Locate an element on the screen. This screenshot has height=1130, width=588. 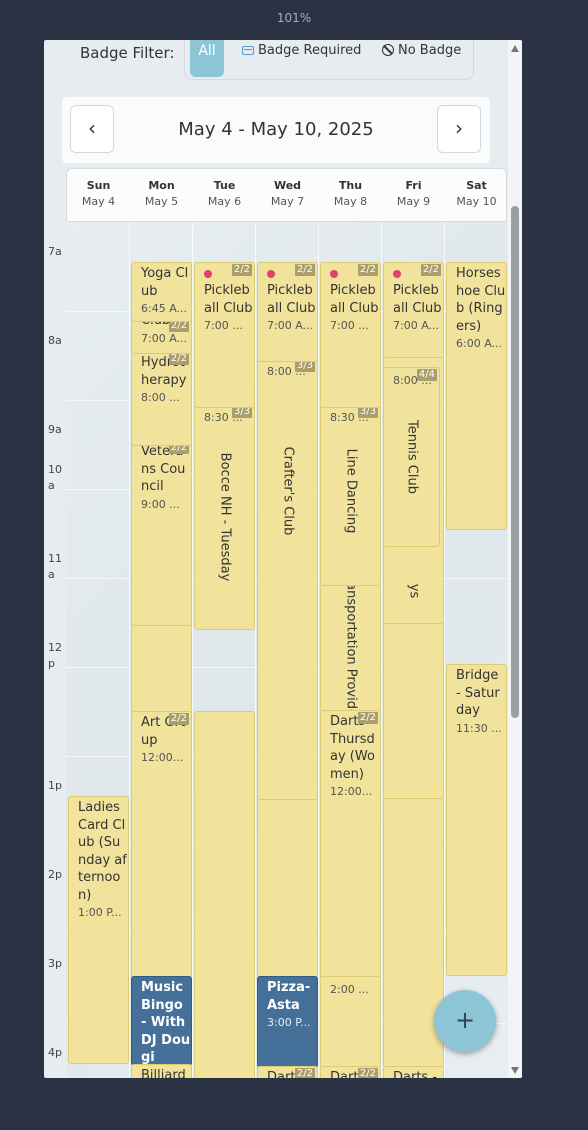
event-crafters-club: 3/3 8:00 ... Crafter's Club is located at coordinates (287, 579).